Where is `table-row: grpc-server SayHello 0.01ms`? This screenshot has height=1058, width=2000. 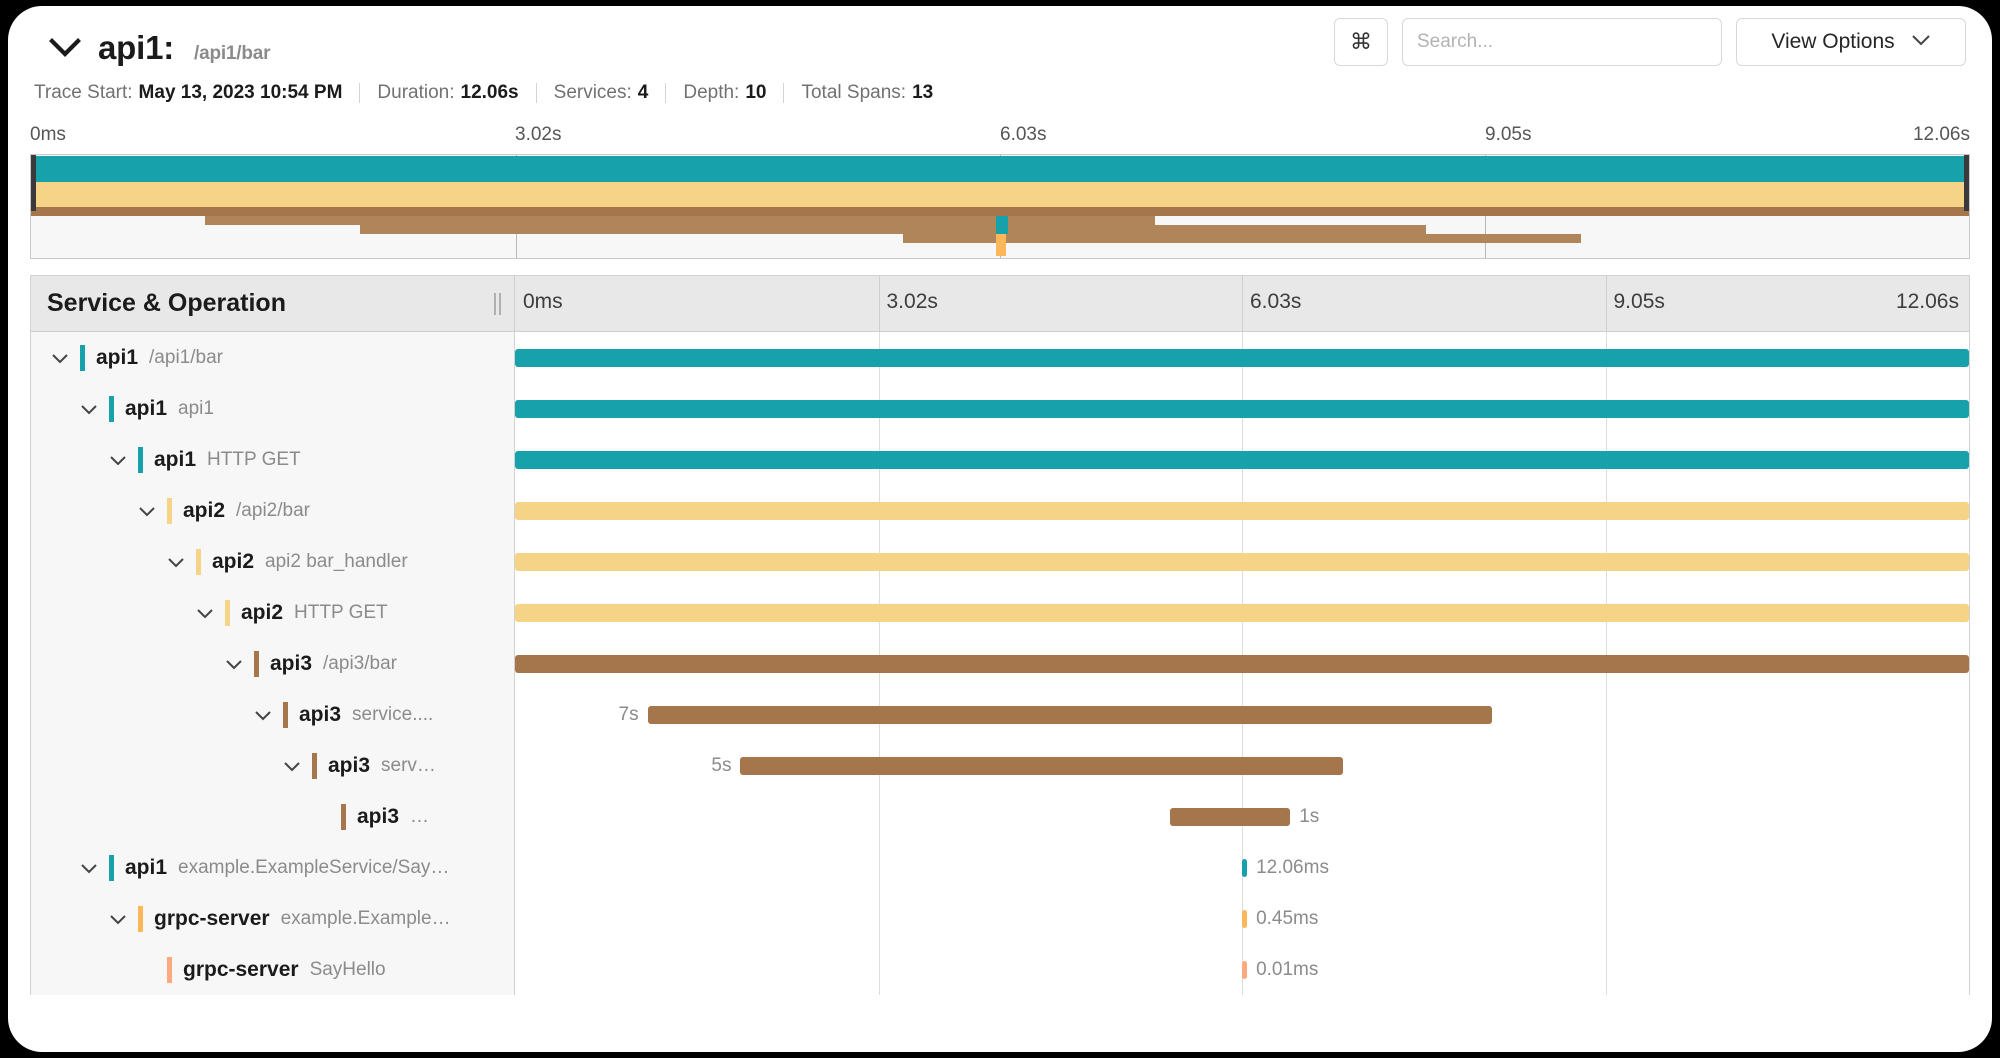 table-row: grpc-server SayHello 0.01ms is located at coordinates (1000, 969).